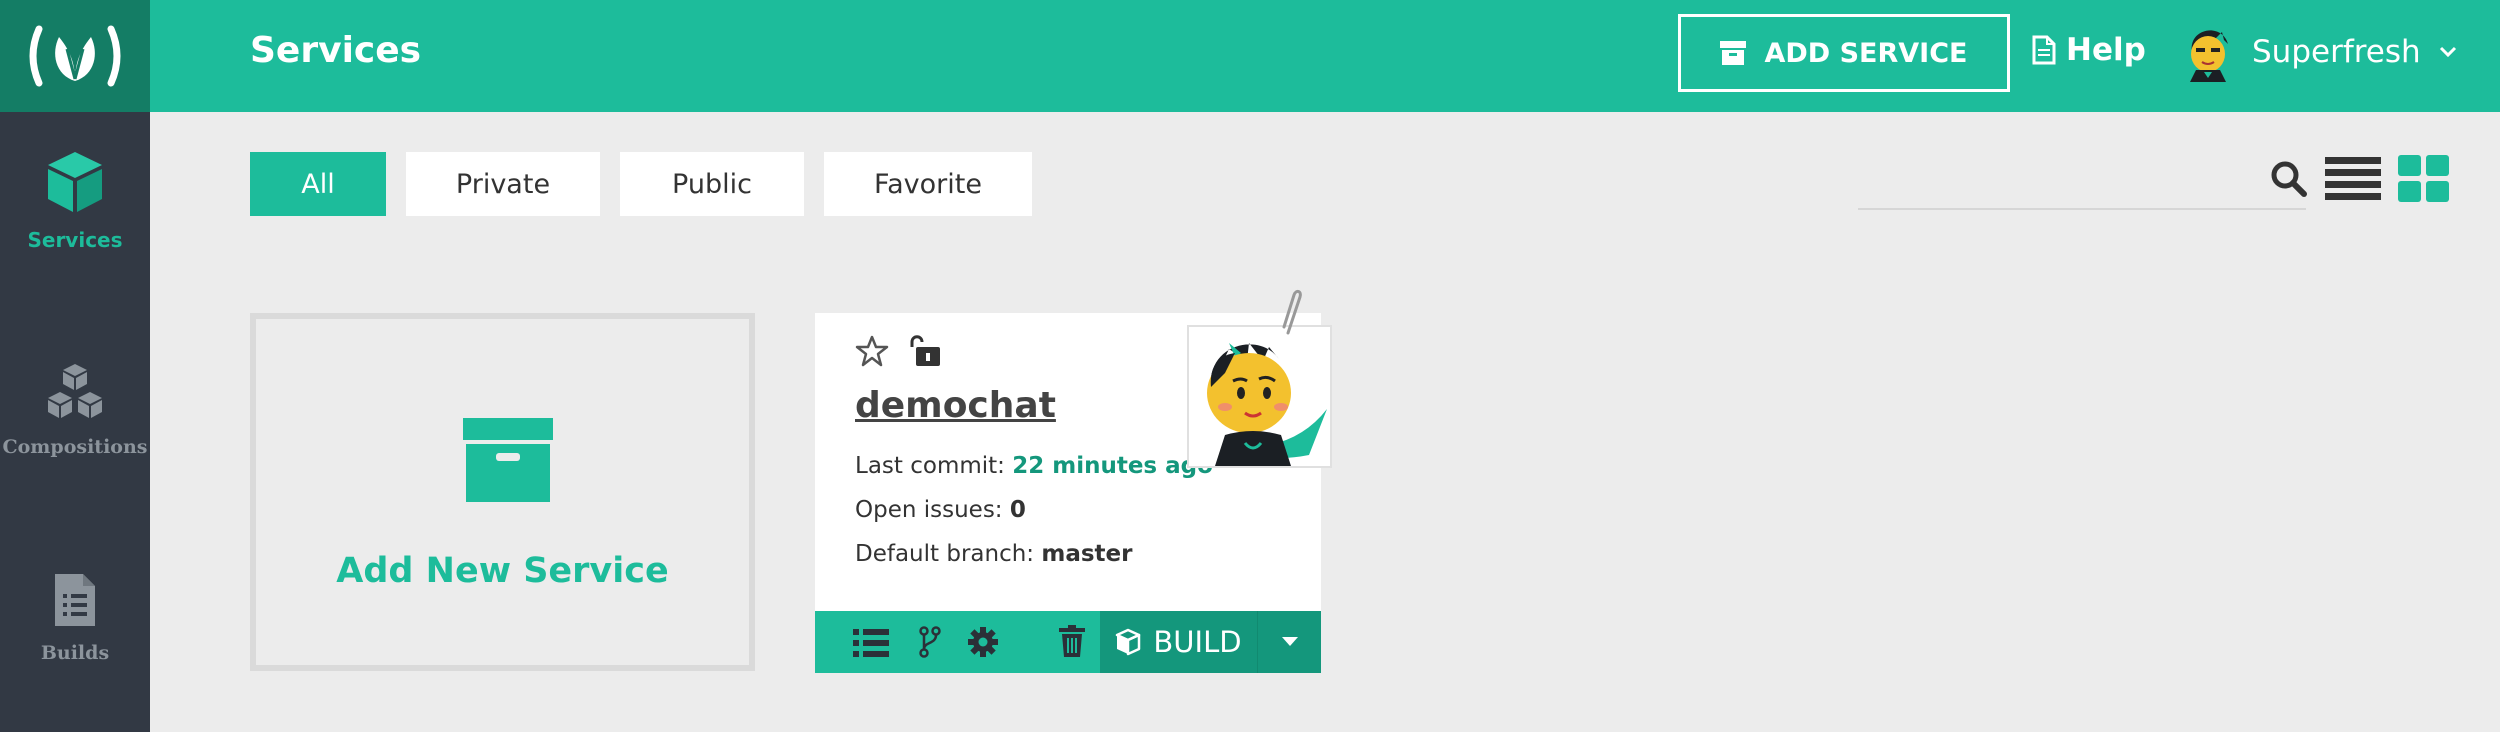 Image resolution: width=2500 pixels, height=732 pixels. I want to click on header: Services ADD SERVICE Help Superfresh, so click(1325, 56).